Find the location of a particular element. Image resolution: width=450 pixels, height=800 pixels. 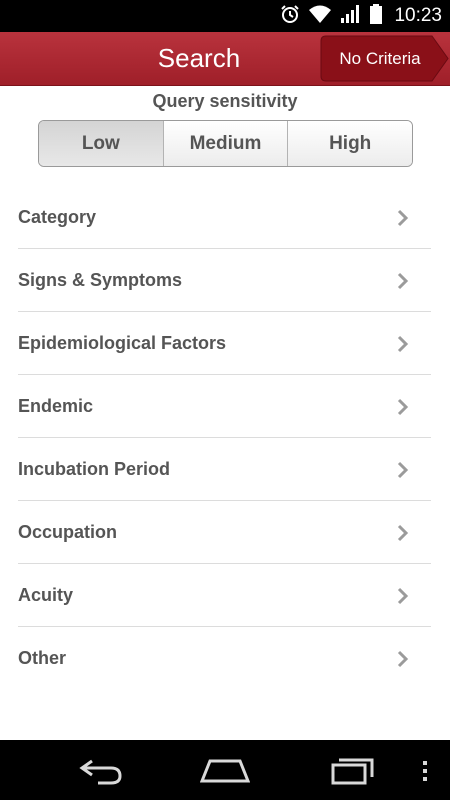

status-bar: 10:23 is located at coordinates (225, 16).